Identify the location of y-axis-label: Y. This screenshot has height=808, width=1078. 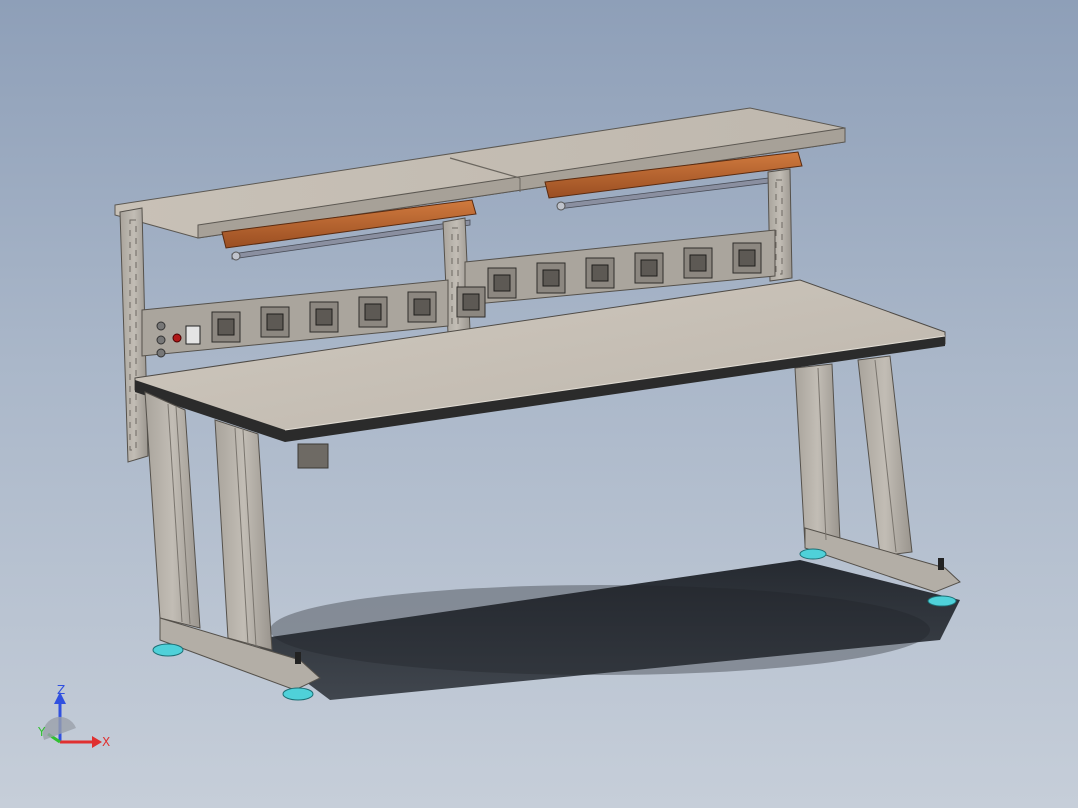
(41, 732).